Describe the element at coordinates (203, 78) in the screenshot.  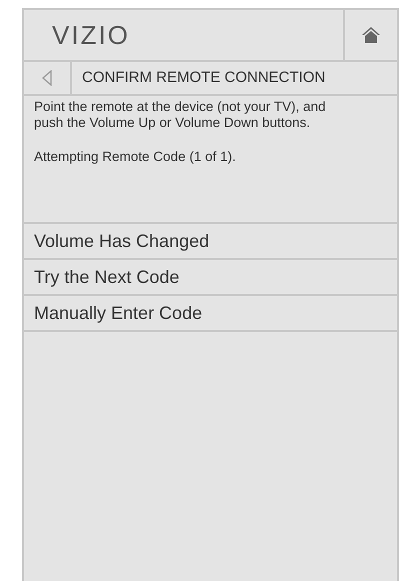
I see `screen-title: CONFIRM REMOTE CONNECTION` at that location.